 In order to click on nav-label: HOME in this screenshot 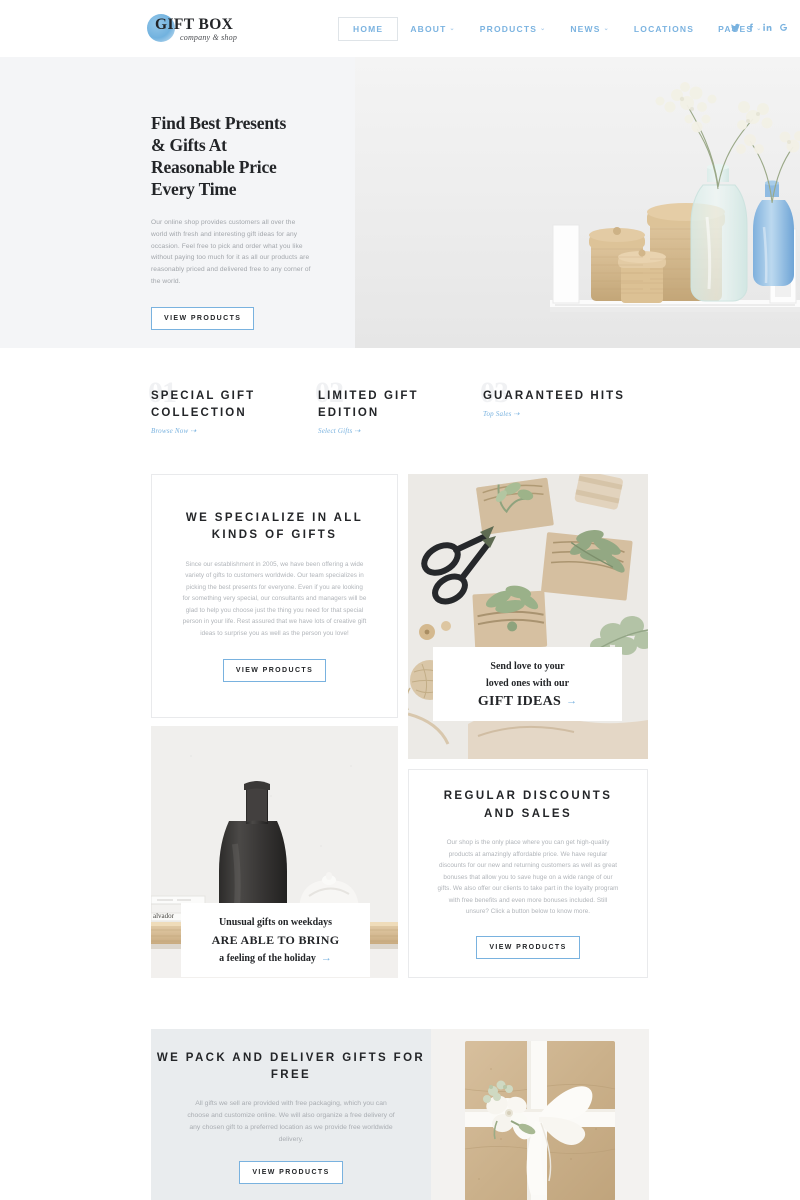, I will do `click(368, 28)`.